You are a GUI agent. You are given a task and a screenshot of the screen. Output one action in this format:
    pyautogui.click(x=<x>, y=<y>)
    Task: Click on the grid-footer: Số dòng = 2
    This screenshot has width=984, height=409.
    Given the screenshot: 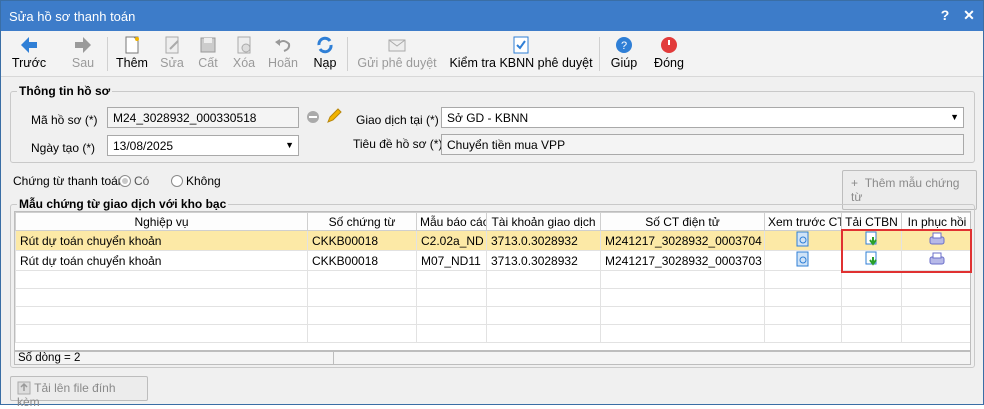 What is the action you would take?
    pyautogui.click(x=492, y=358)
    